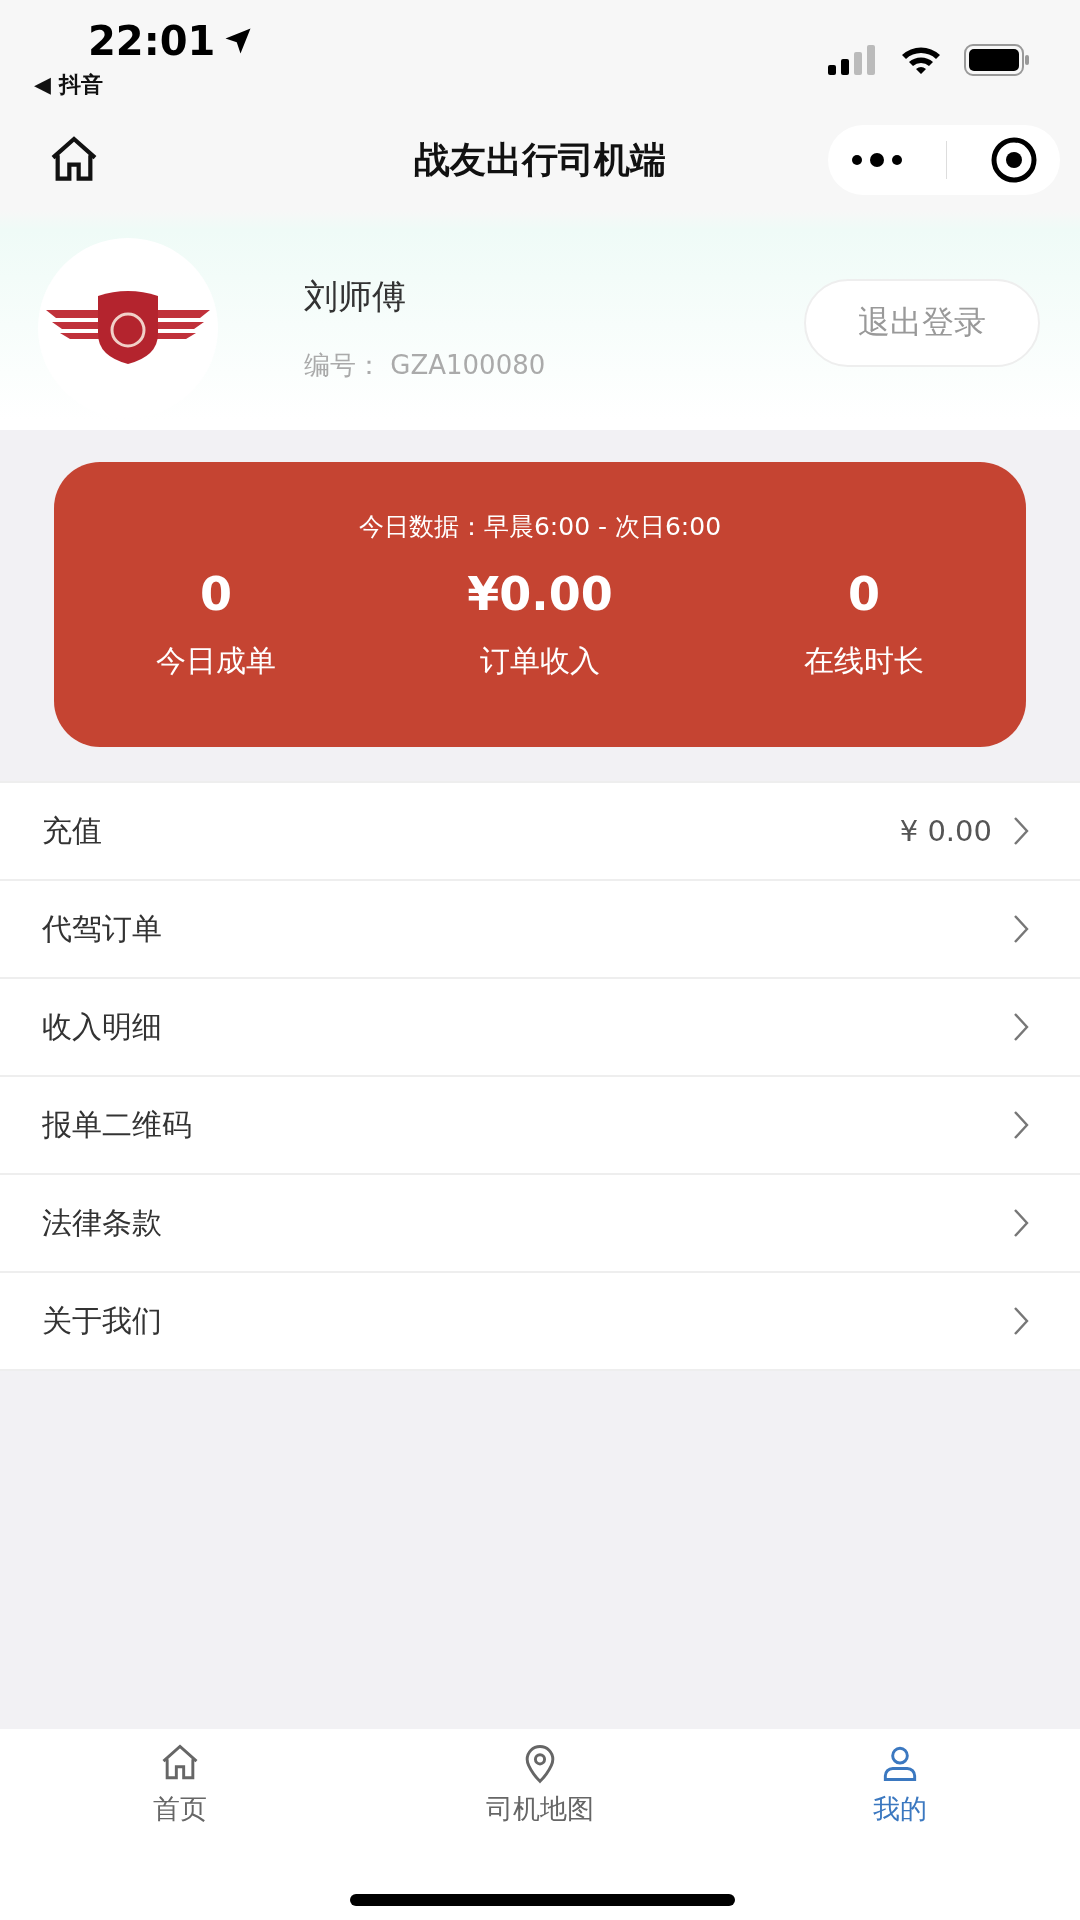  I want to click on menu-label: 关于我们, so click(102, 1320).